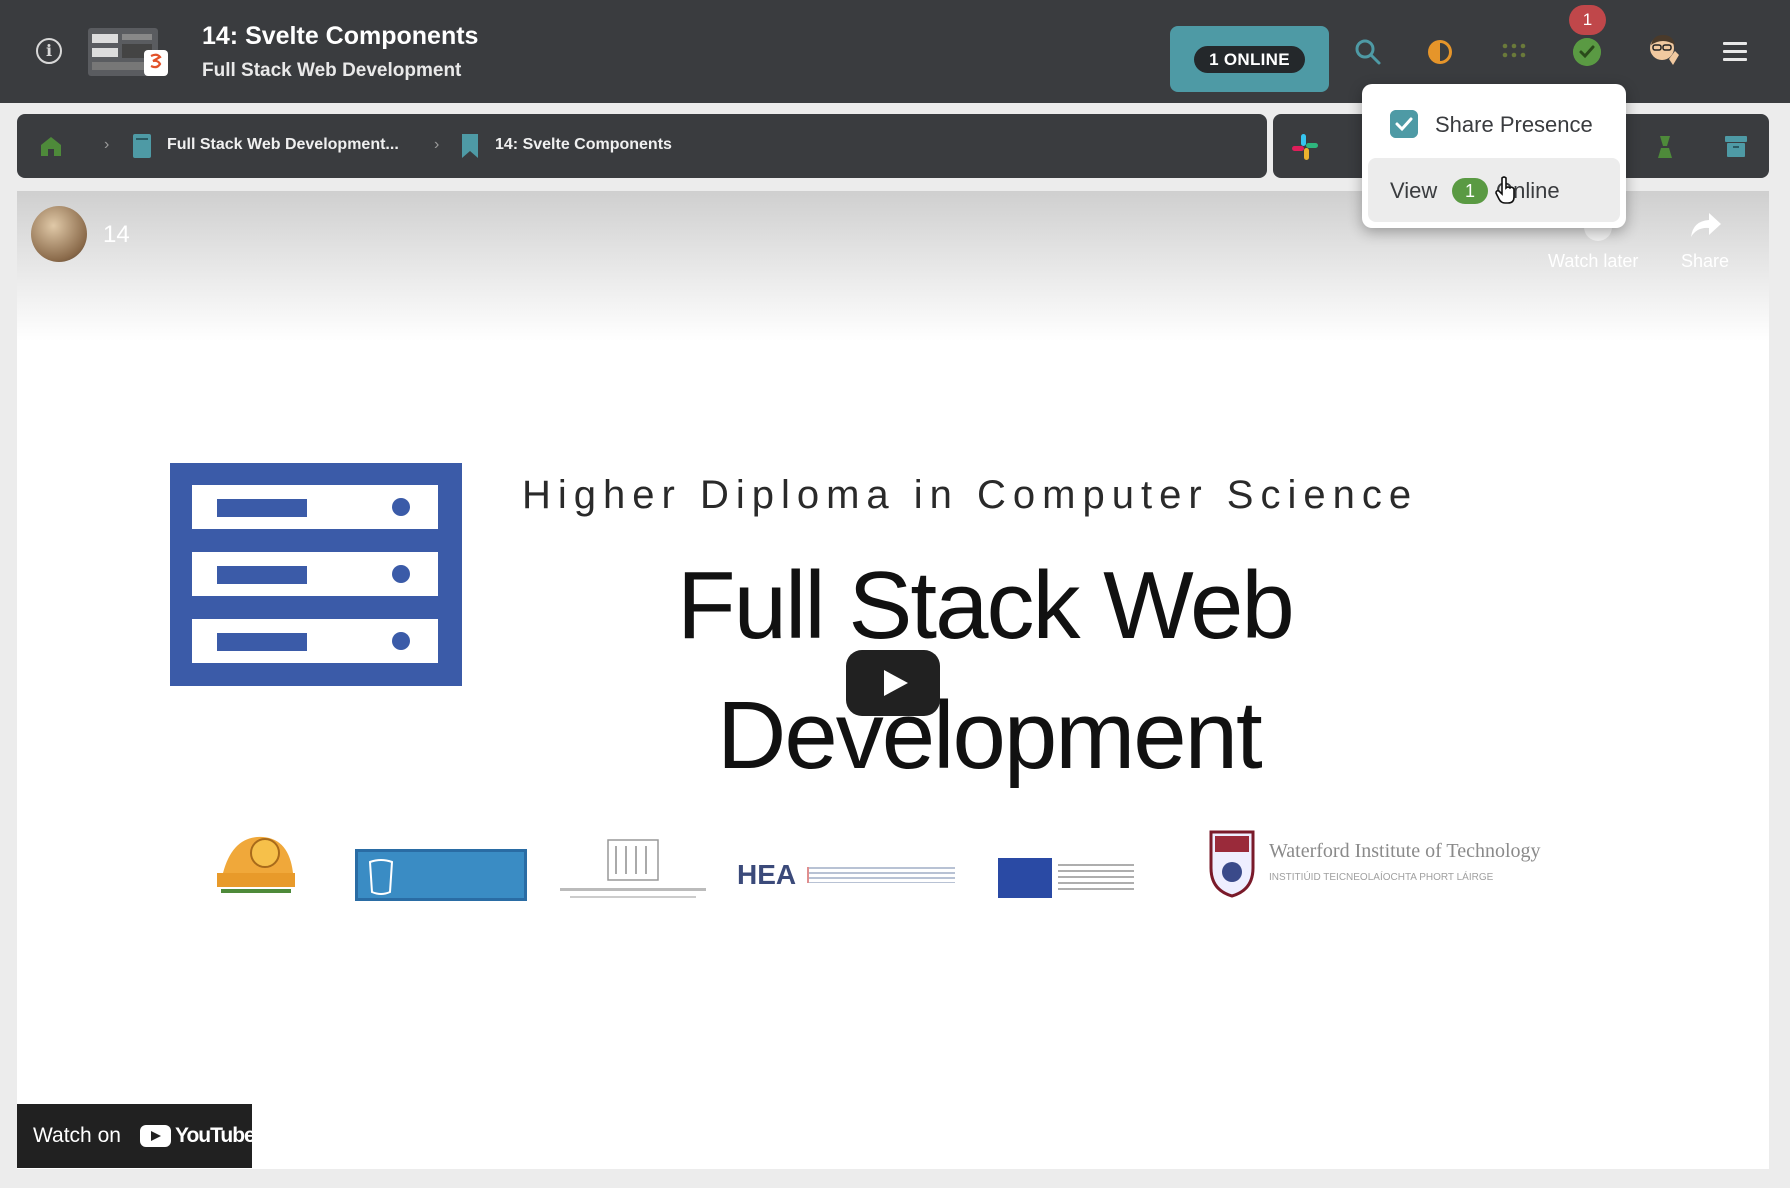 Image resolution: width=1790 pixels, height=1188 pixels. What do you see at coordinates (1067, 878) in the screenshot?
I see `eu-logo` at bounding box center [1067, 878].